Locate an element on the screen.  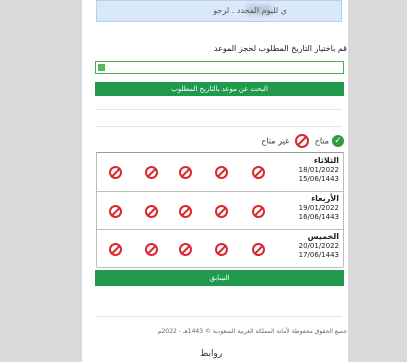
info-text: ي لليوم المحدد . لرجو is located at coordinates (250, 10).